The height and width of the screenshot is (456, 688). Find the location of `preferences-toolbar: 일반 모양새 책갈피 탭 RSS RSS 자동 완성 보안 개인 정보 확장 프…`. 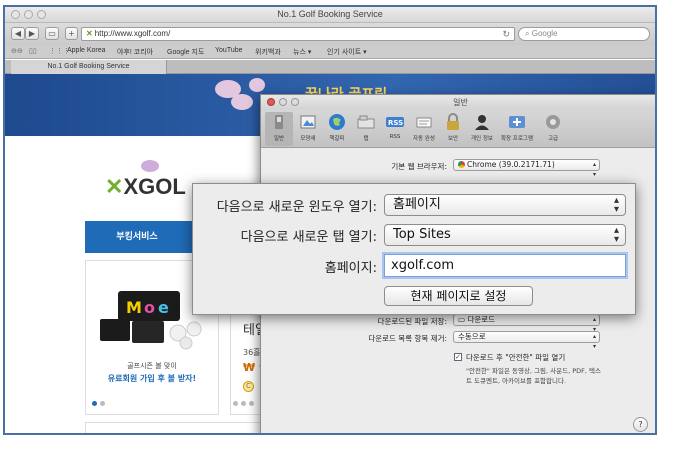

preferences-toolbar: 일반 모양새 책갈피 탭 RSS RSS 자동 완성 보안 개인 정보 확장 프… is located at coordinates (458, 129).